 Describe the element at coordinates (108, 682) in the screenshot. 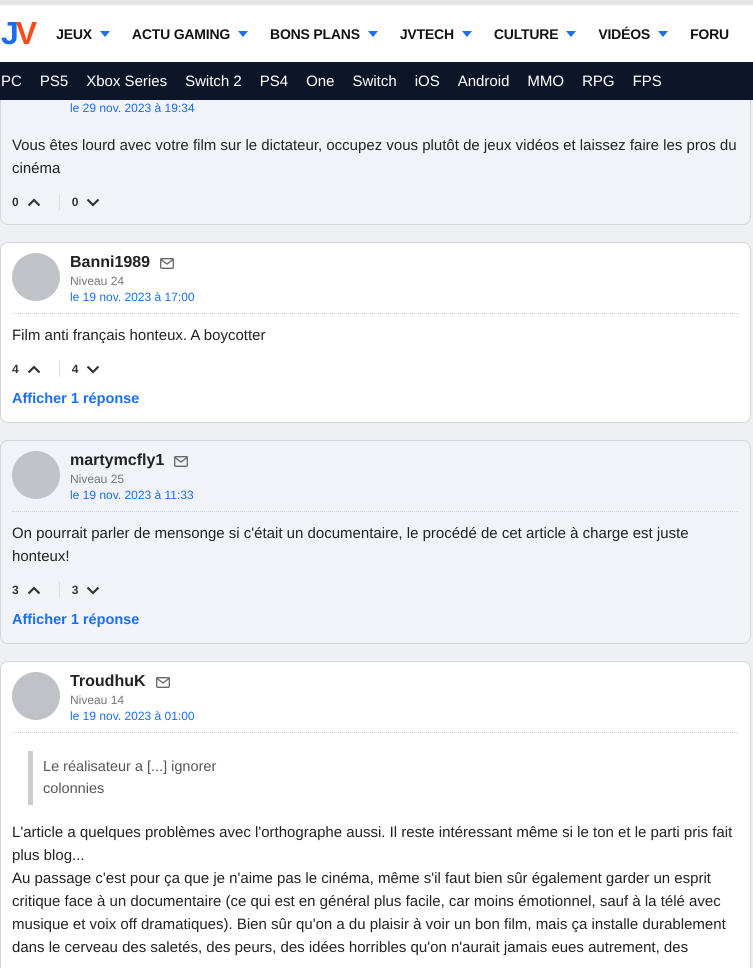

I see `author-name: TroudhuK` at that location.